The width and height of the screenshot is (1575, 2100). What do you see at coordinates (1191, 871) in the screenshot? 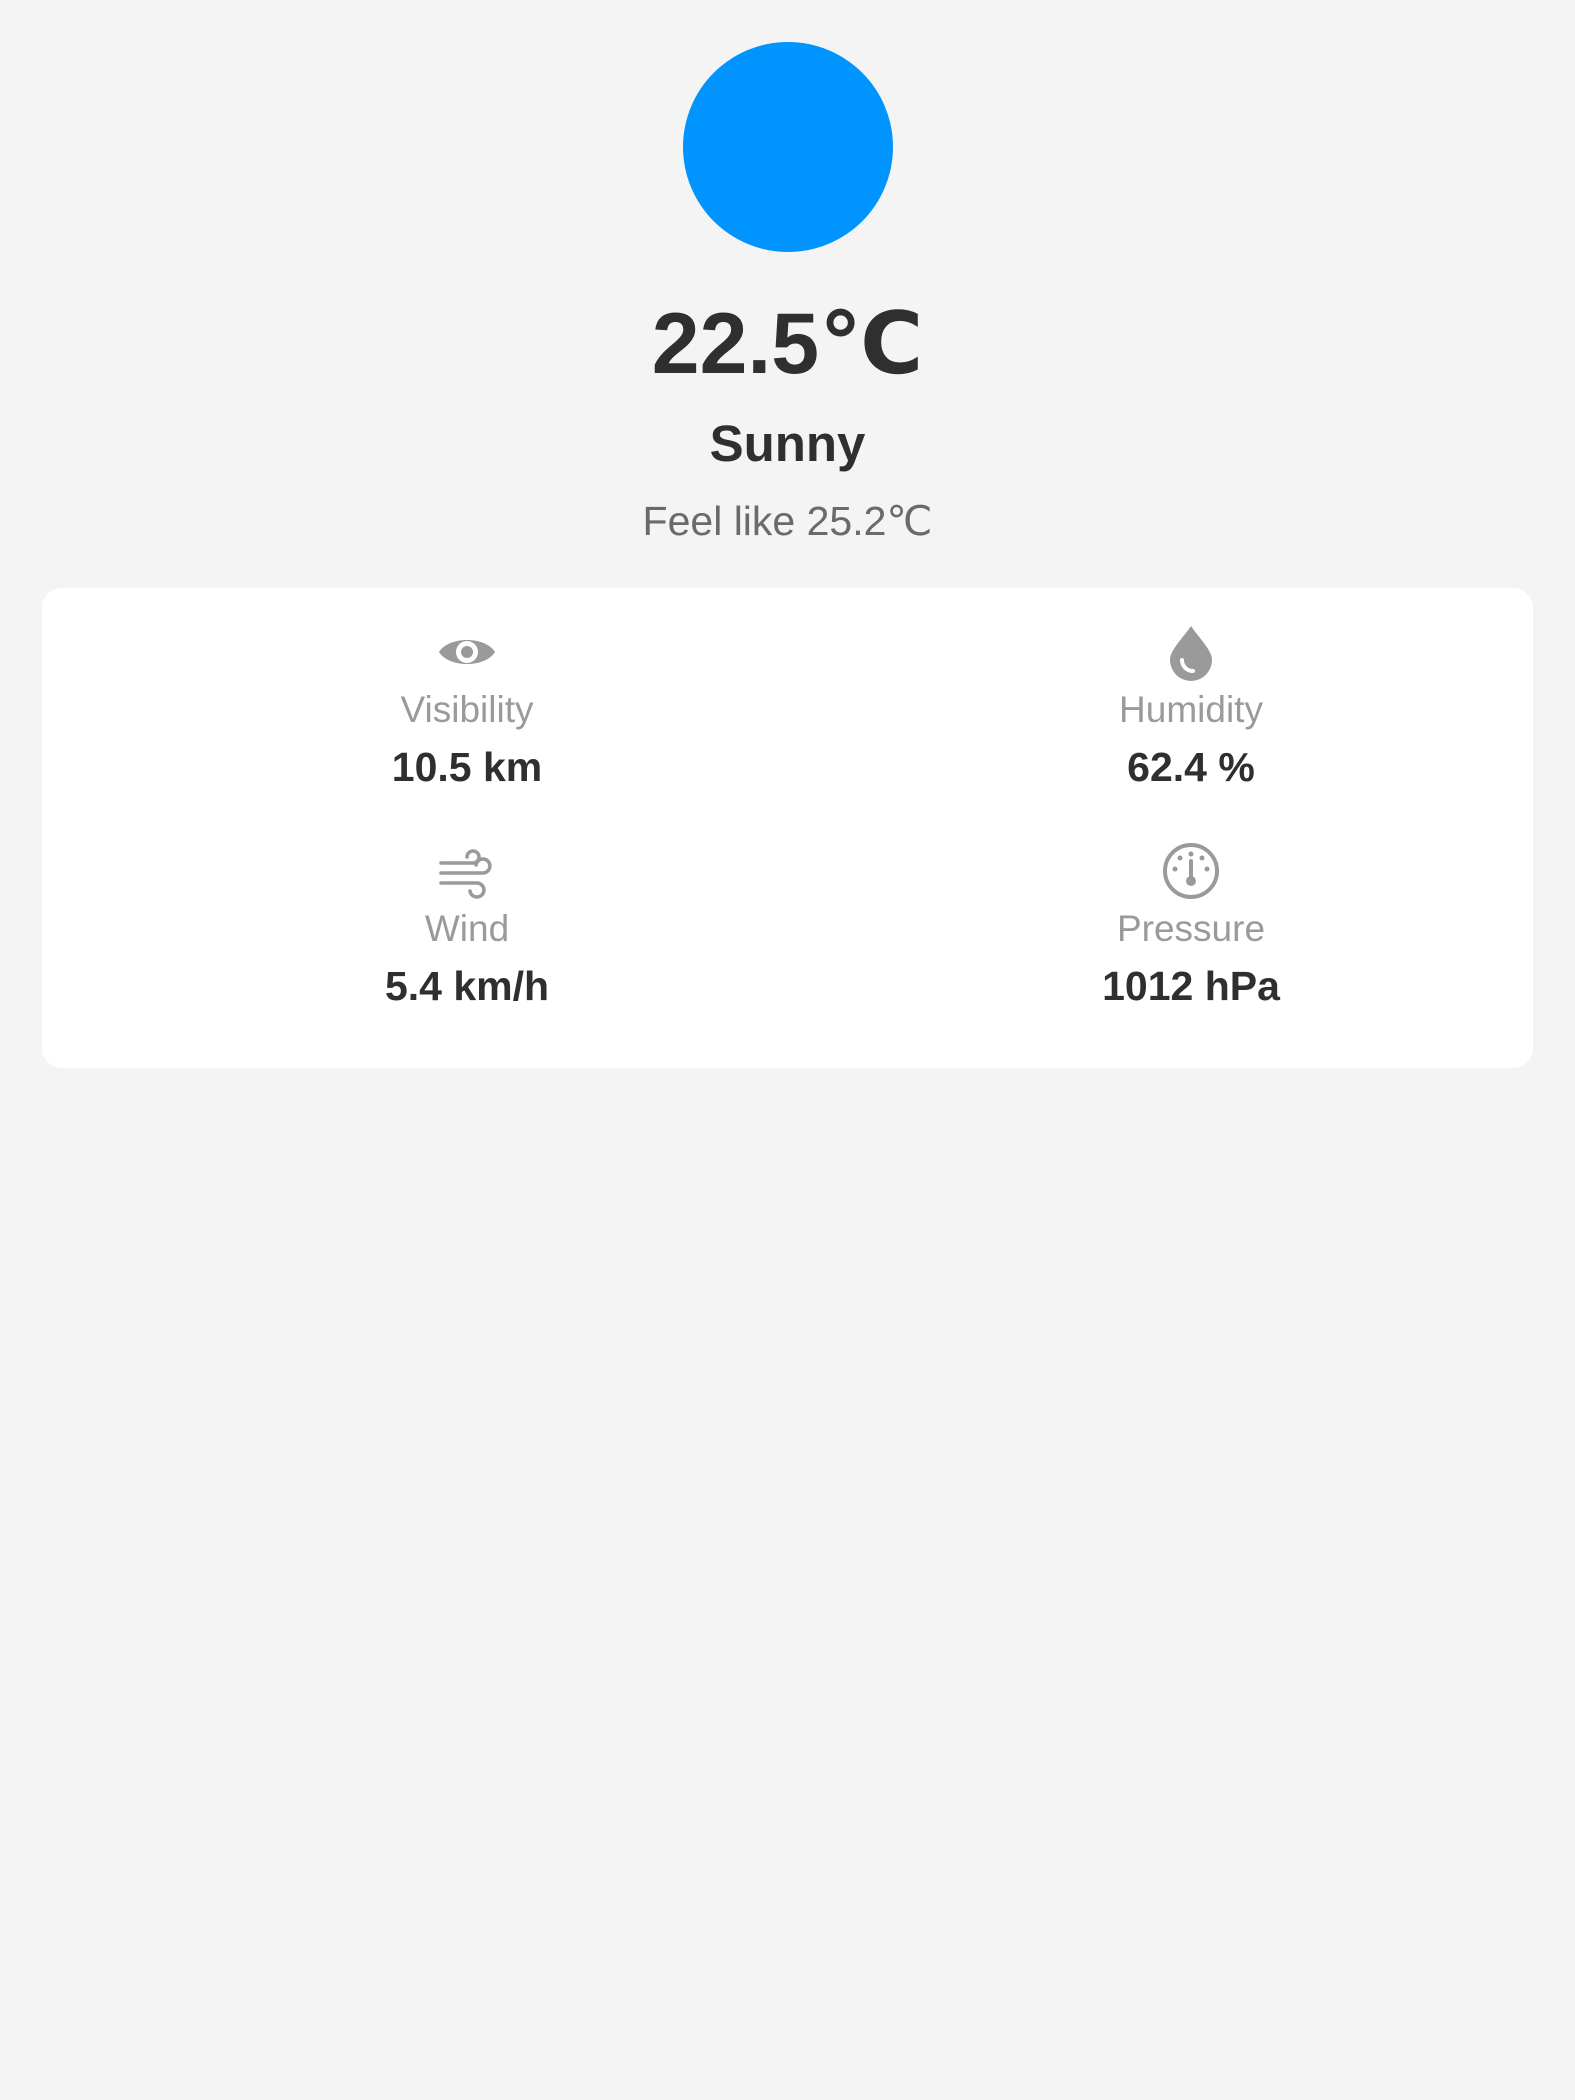
I see `gauge-icon` at bounding box center [1191, 871].